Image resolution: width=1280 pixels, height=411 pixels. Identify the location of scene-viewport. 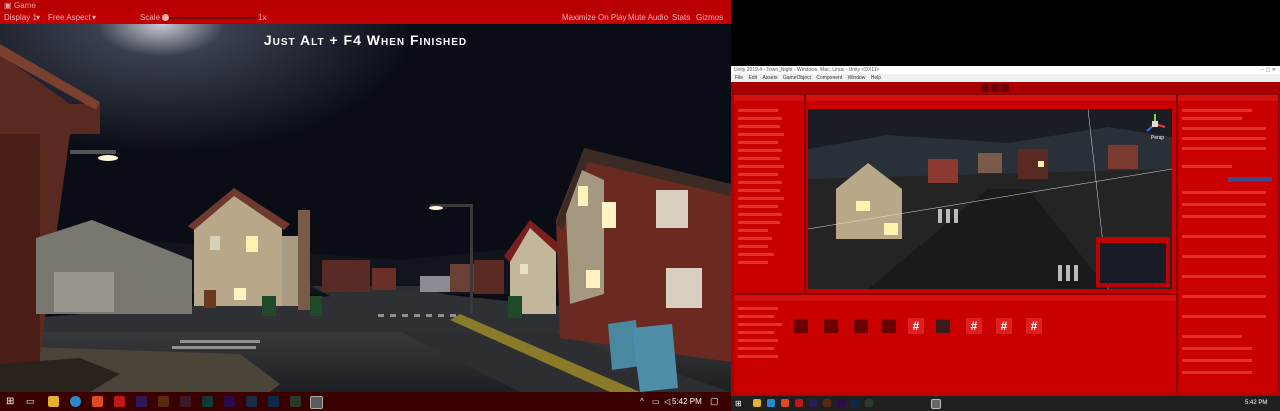
(990, 199).